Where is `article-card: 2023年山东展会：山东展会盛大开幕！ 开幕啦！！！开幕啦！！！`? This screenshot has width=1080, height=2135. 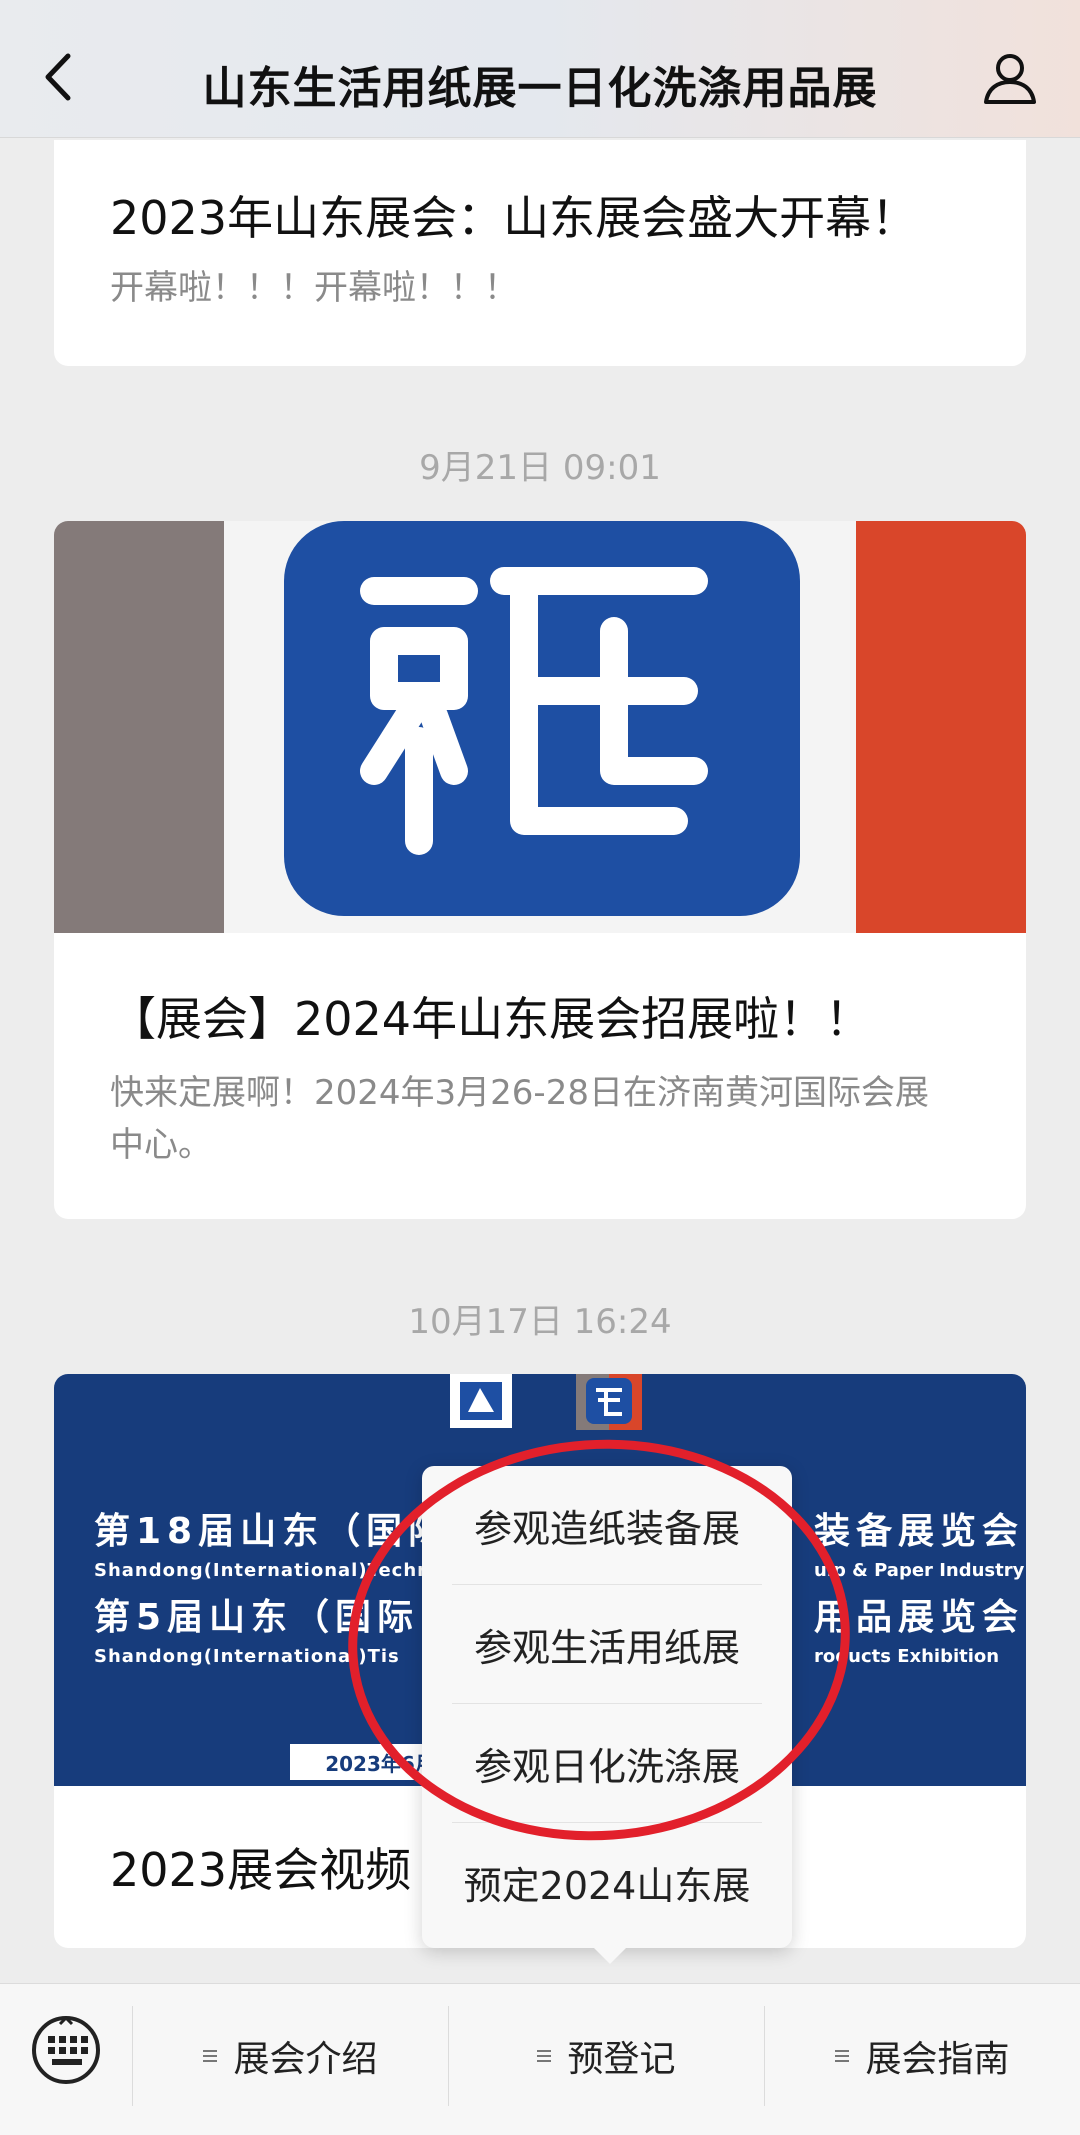 article-card: 2023年山东展会：山东展会盛大开幕！ 开幕啦！！！开幕啦！！！ is located at coordinates (540, 253).